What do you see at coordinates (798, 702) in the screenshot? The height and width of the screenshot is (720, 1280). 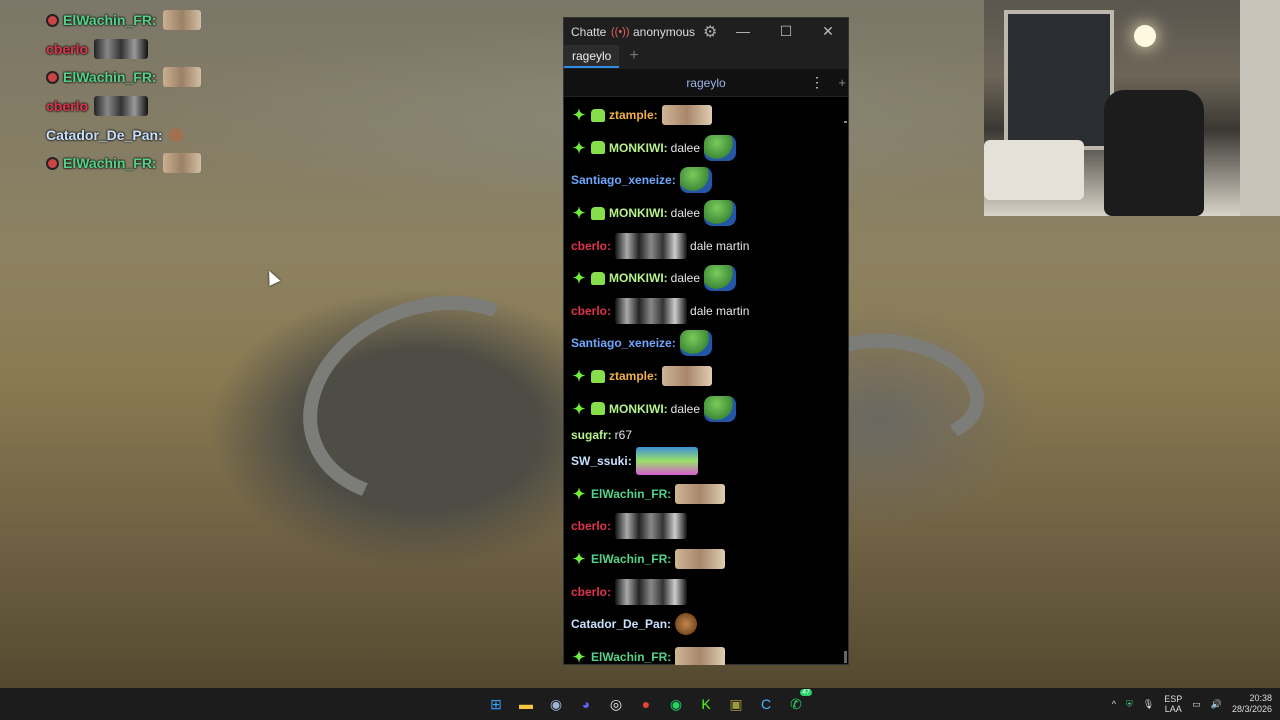 I see `whatsapp-icon: ✆ 47` at bounding box center [798, 702].